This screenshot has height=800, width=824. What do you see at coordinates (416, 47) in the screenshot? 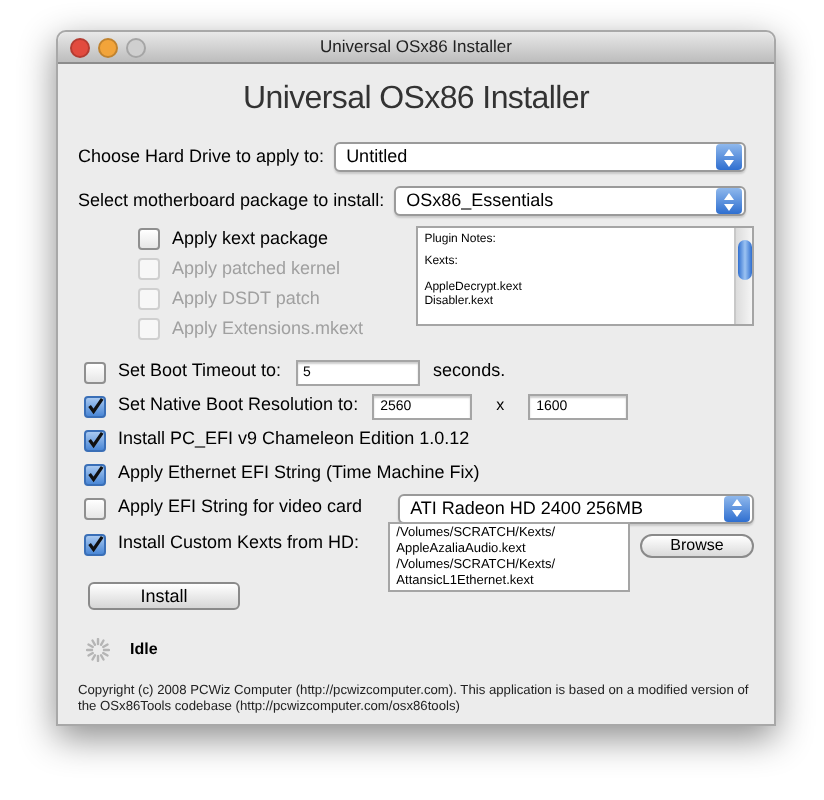
I see `window-title: Universal OSx86 Installer` at bounding box center [416, 47].